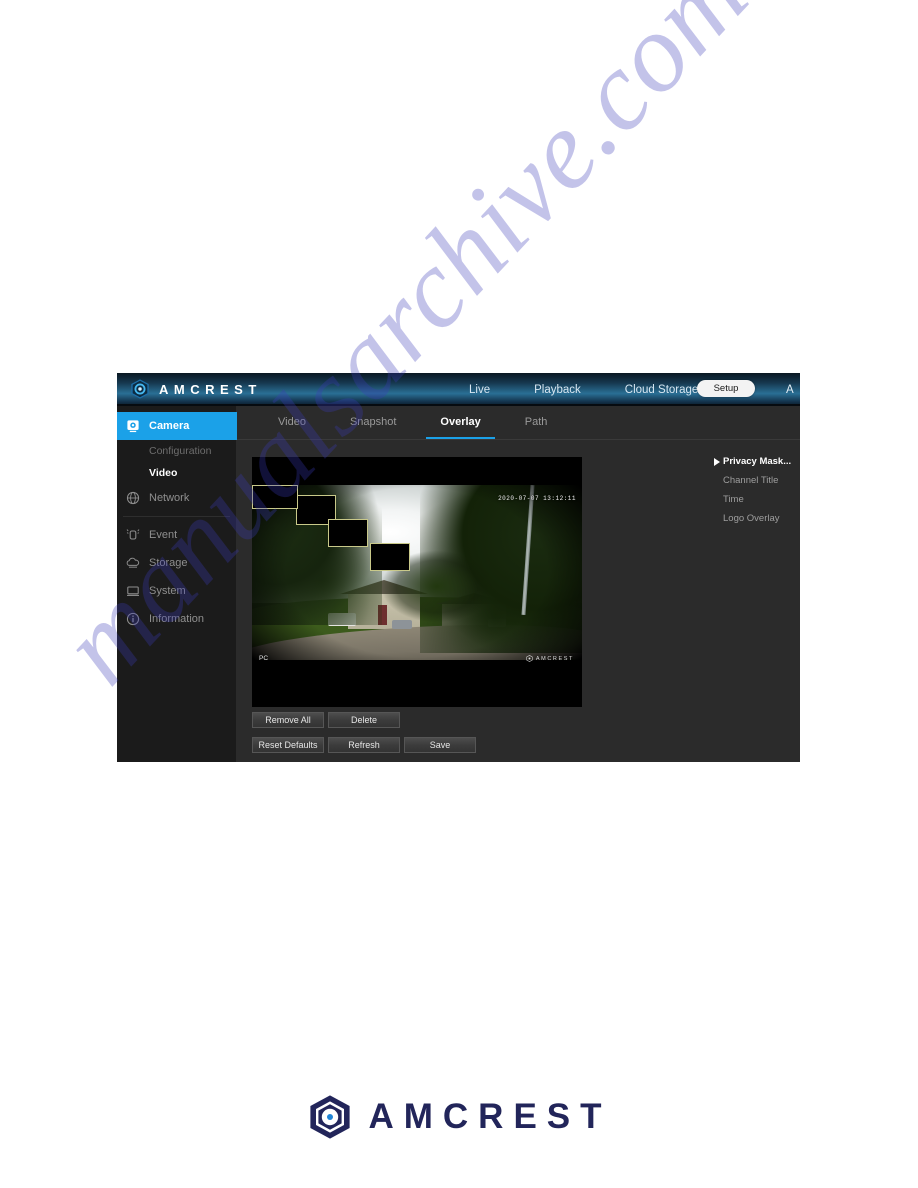 The width and height of the screenshot is (918, 1188). I want to click on video-logo-overlay: AMCREST, so click(550, 658).